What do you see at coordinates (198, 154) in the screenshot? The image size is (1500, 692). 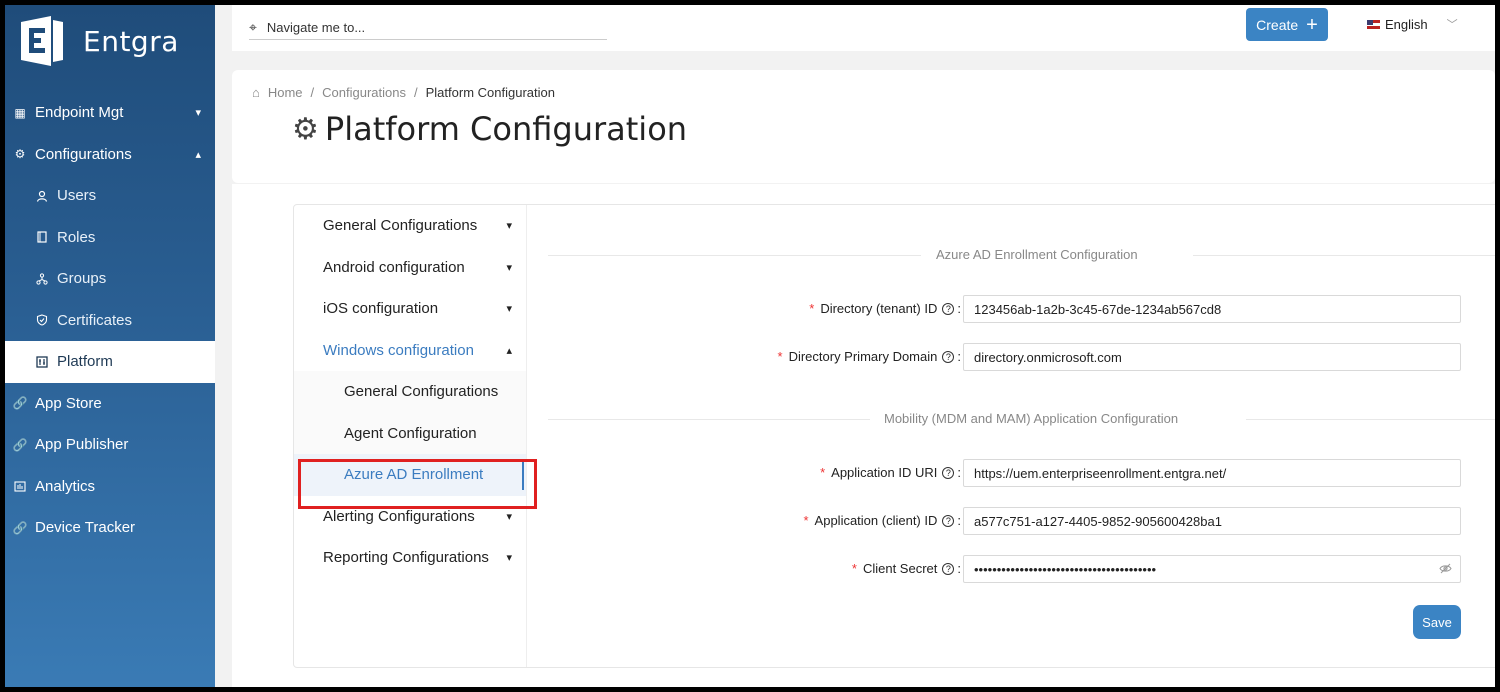 I see `chevron-up-icon: ▴` at bounding box center [198, 154].